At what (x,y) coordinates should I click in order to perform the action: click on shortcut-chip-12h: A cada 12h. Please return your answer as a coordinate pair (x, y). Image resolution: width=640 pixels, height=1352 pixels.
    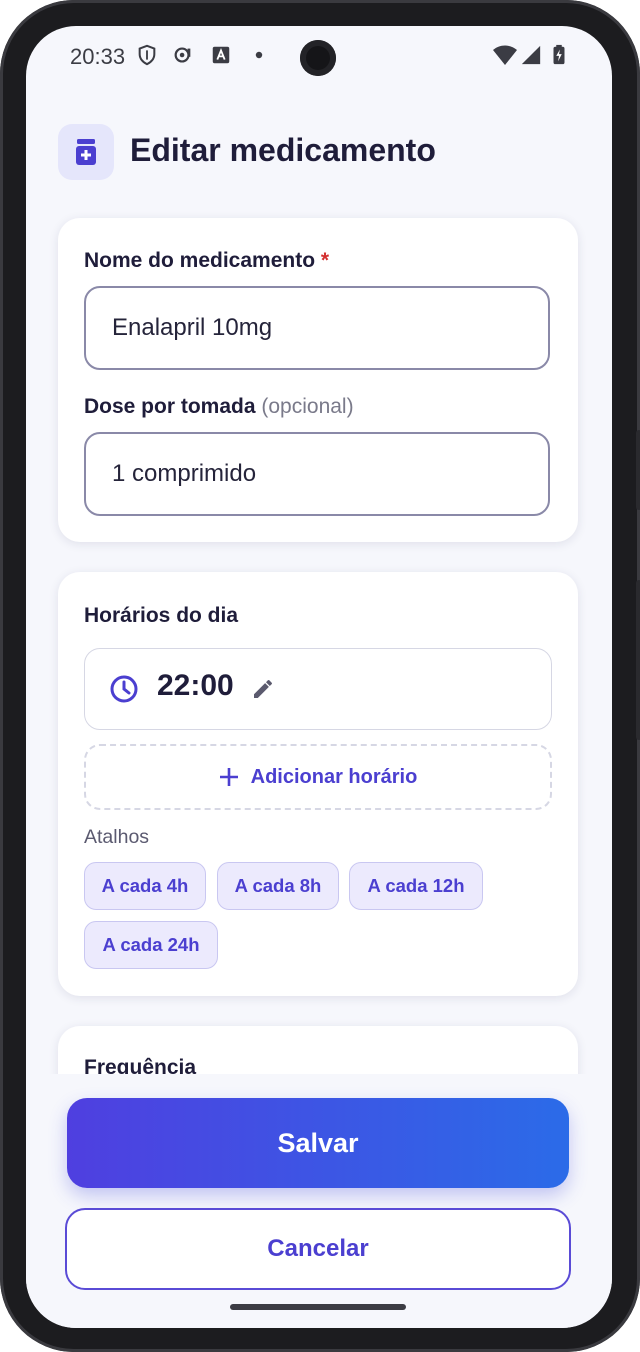
    Looking at the image, I should click on (416, 886).